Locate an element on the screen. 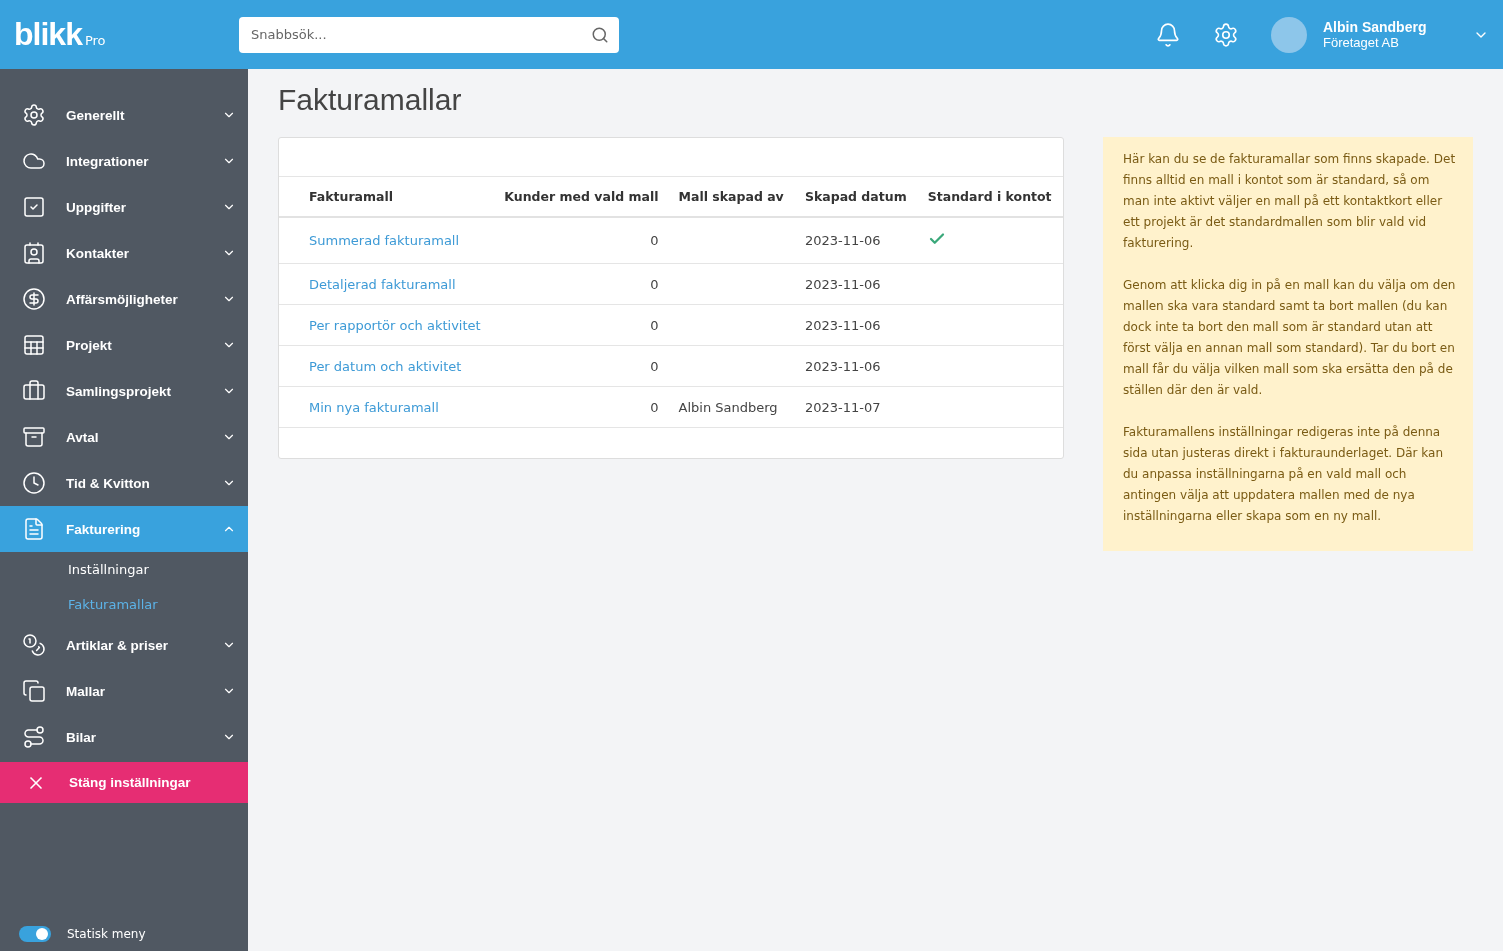 Image resolution: width=1503 pixels, height=951 pixels. info-text: Fakturamallens inställningar redigeras inte på denna sida utan justeras direkt i fakturaunderlaget. Där kan du anpassa inställningarna på en vald mall och antingen välja att uppdatera mallen med de nya inställningarna eller skapa som en ny mall. is located at coordinates (1284, 474).